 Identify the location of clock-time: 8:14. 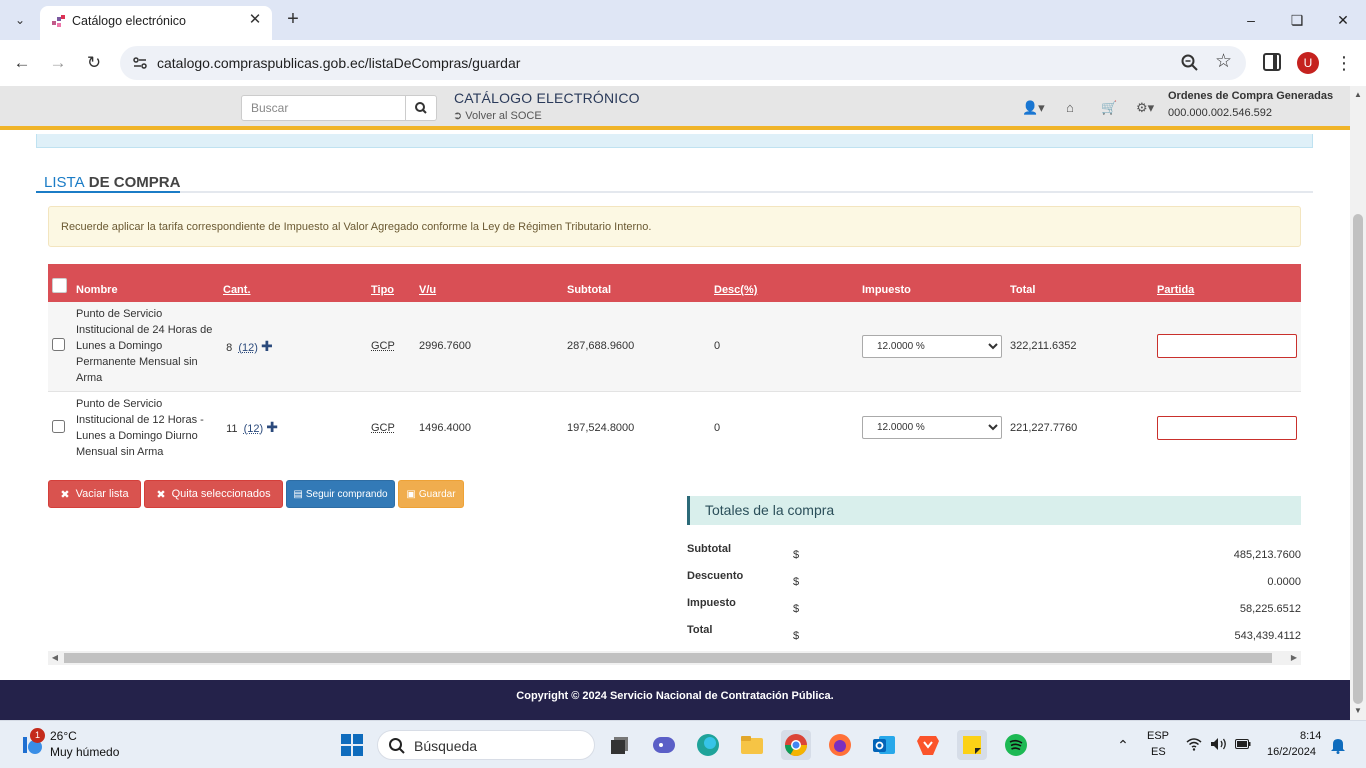
(1310, 736).